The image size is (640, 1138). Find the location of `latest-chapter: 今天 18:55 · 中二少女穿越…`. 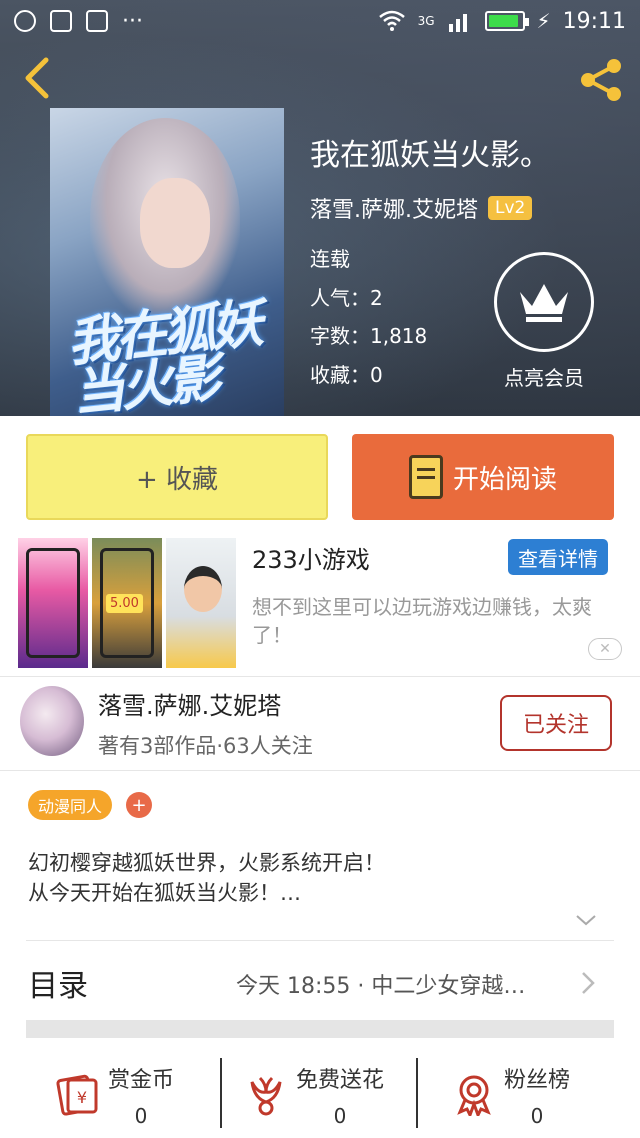

latest-chapter: 今天 18:55 · 中二少女穿越… is located at coordinates (381, 986).